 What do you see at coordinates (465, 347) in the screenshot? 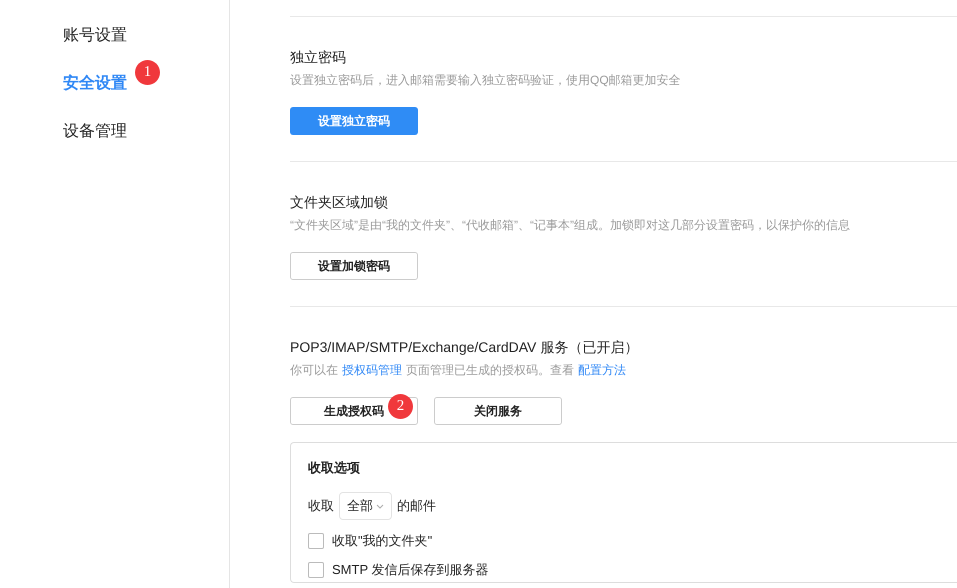
I see `section-title: POP3/IMAP/SMTP/Exchange/CardDAV 服务（已开启）` at bounding box center [465, 347].